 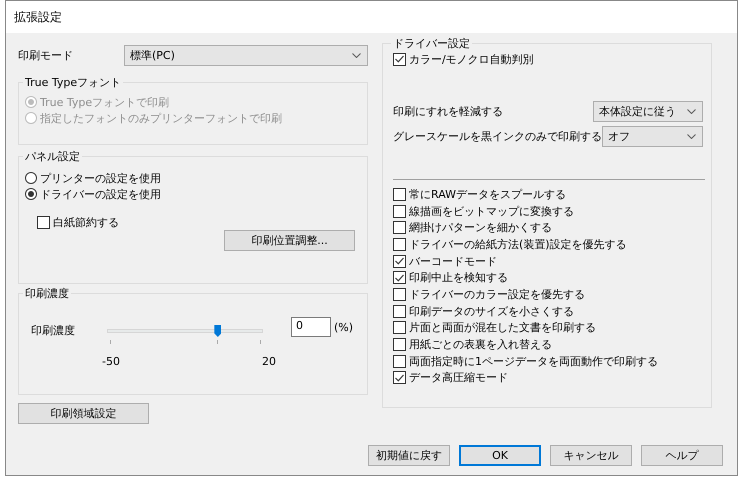 I want to click on field-label: グレースケールを黒インクのみで印刷する, so click(x=497, y=136).